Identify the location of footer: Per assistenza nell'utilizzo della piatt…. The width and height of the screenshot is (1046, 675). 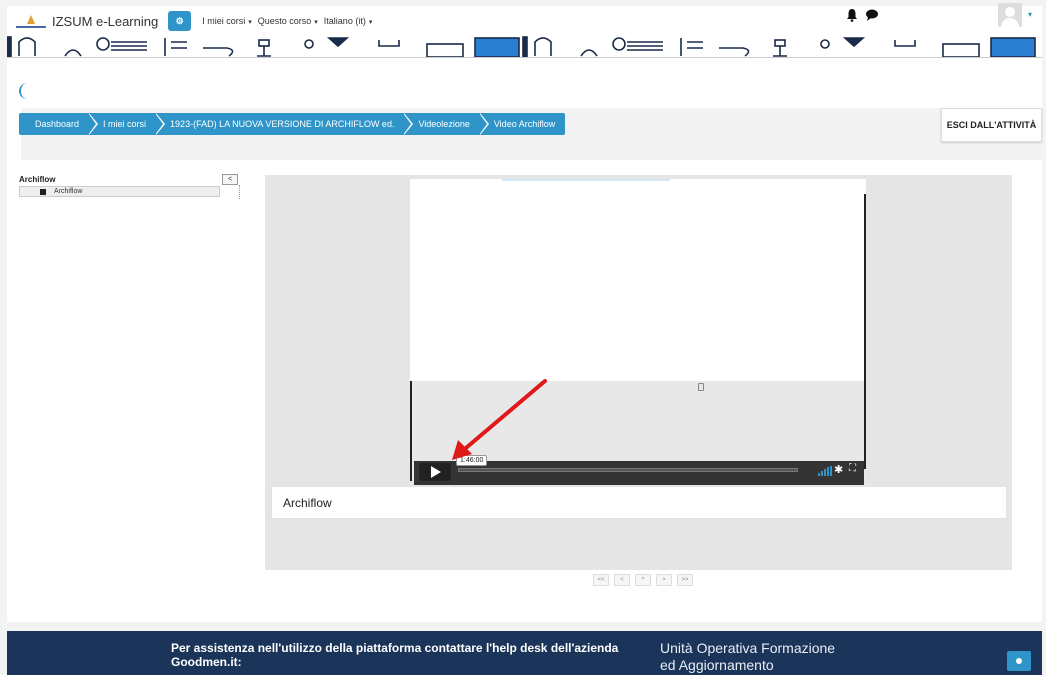
(524, 653).